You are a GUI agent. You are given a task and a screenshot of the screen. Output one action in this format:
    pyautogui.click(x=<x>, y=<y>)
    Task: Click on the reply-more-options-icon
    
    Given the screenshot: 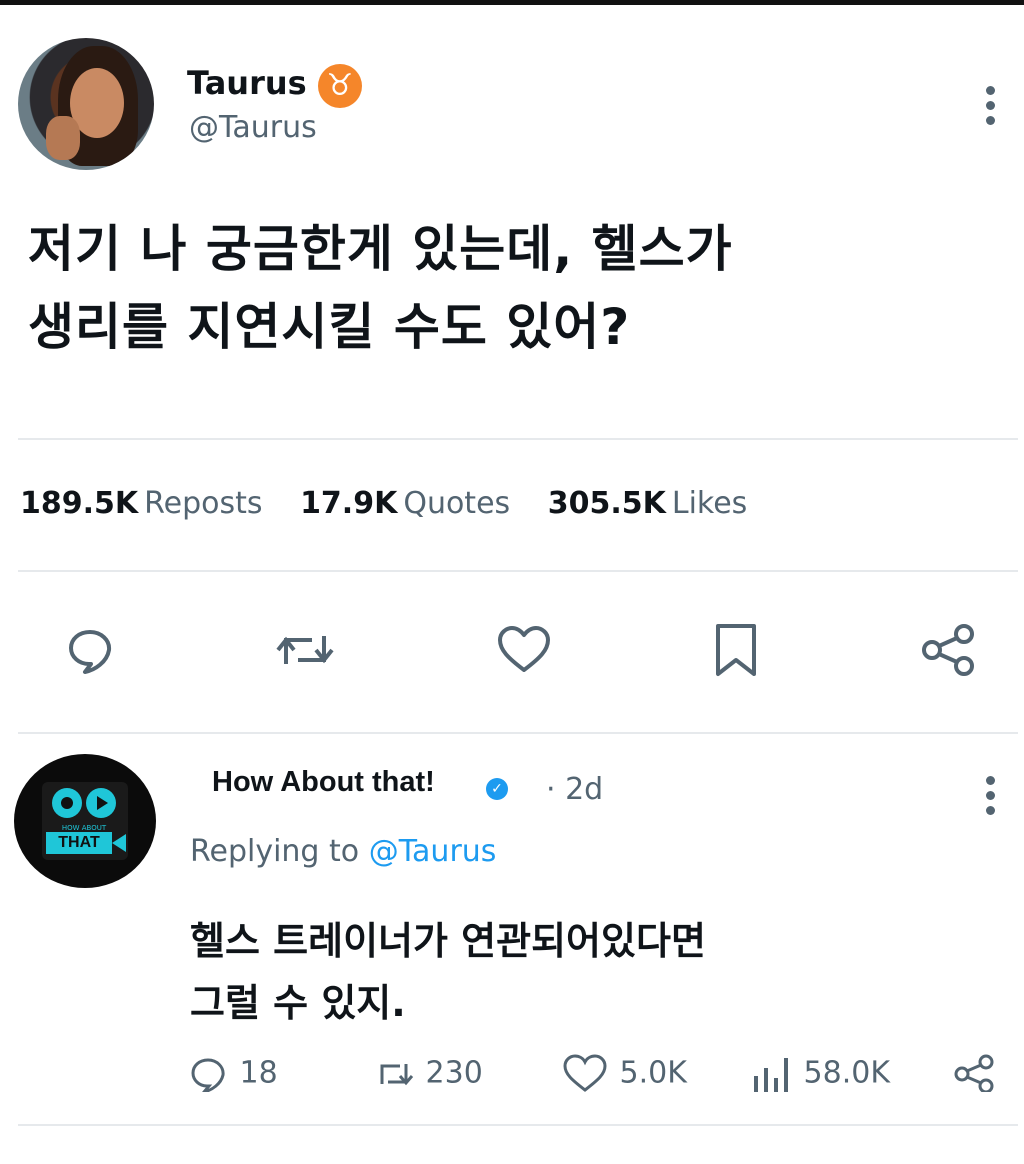 What is the action you would take?
    pyautogui.click(x=990, y=798)
    